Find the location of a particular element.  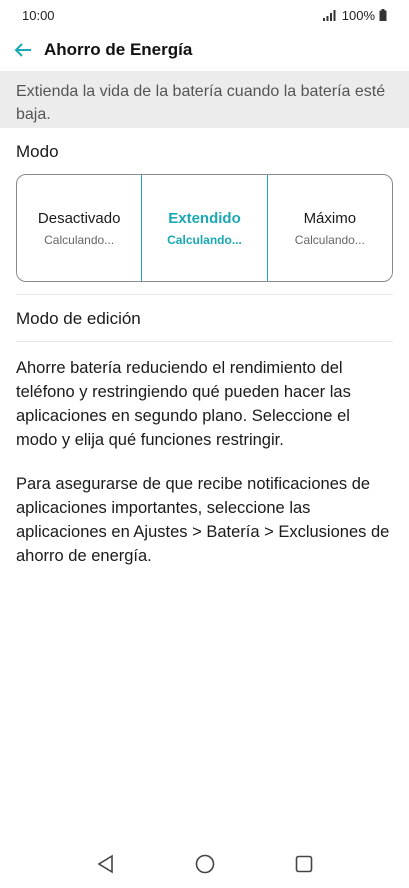

navigation-bar is located at coordinates (204, 864).